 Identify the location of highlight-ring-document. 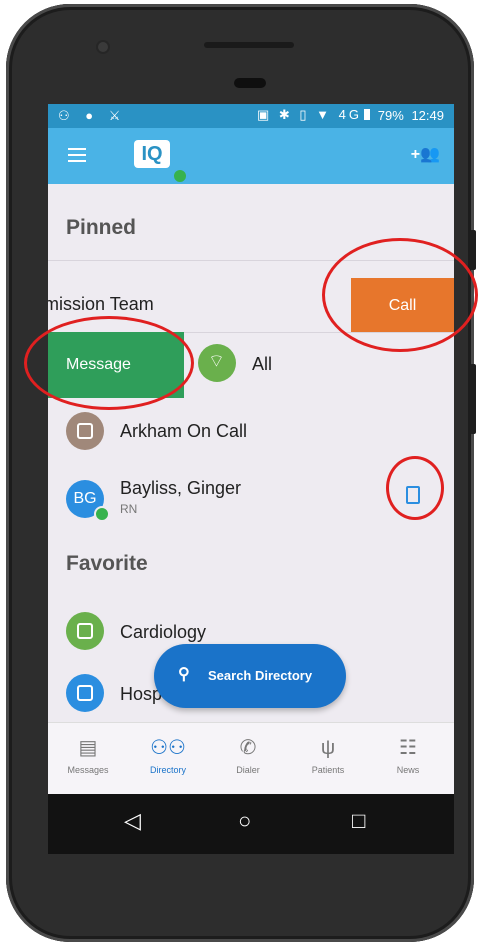
(415, 488).